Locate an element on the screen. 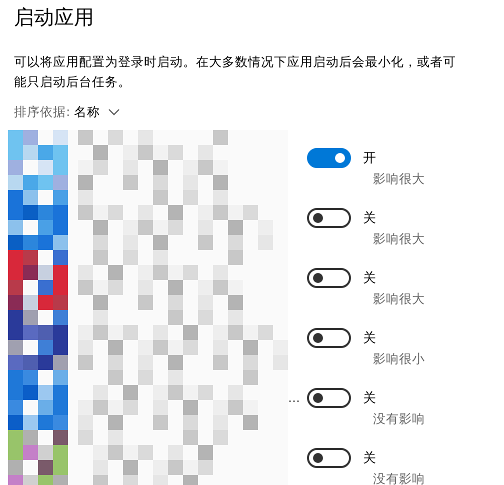 Image resolution: width=504 pixels, height=485 pixels. sort-dropdown: 名称 is located at coordinates (97, 112).